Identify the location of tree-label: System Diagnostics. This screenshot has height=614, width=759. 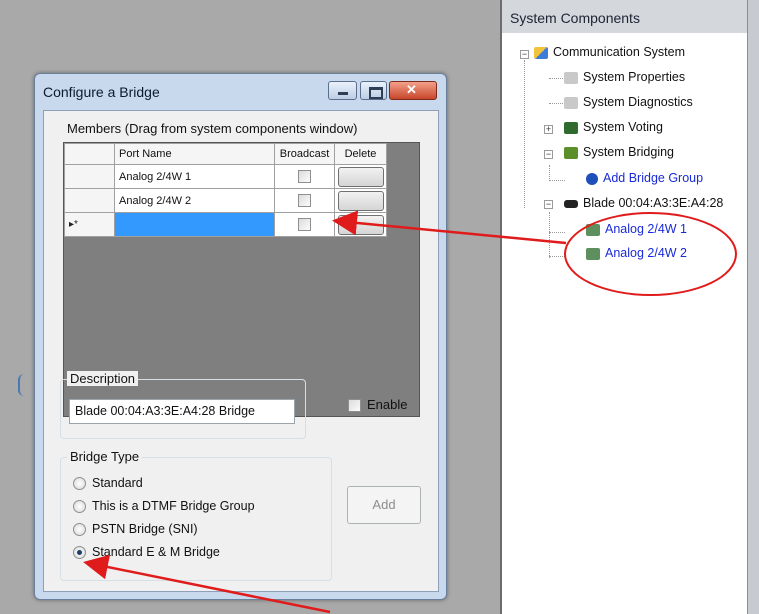
(638, 102).